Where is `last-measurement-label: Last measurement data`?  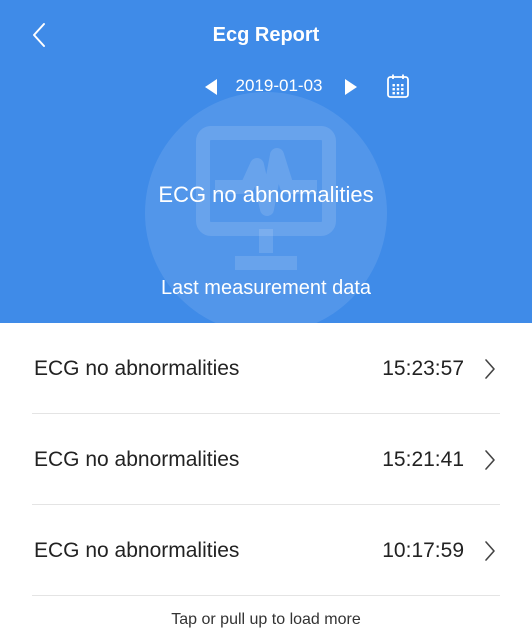
last-measurement-label: Last measurement data is located at coordinates (266, 288).